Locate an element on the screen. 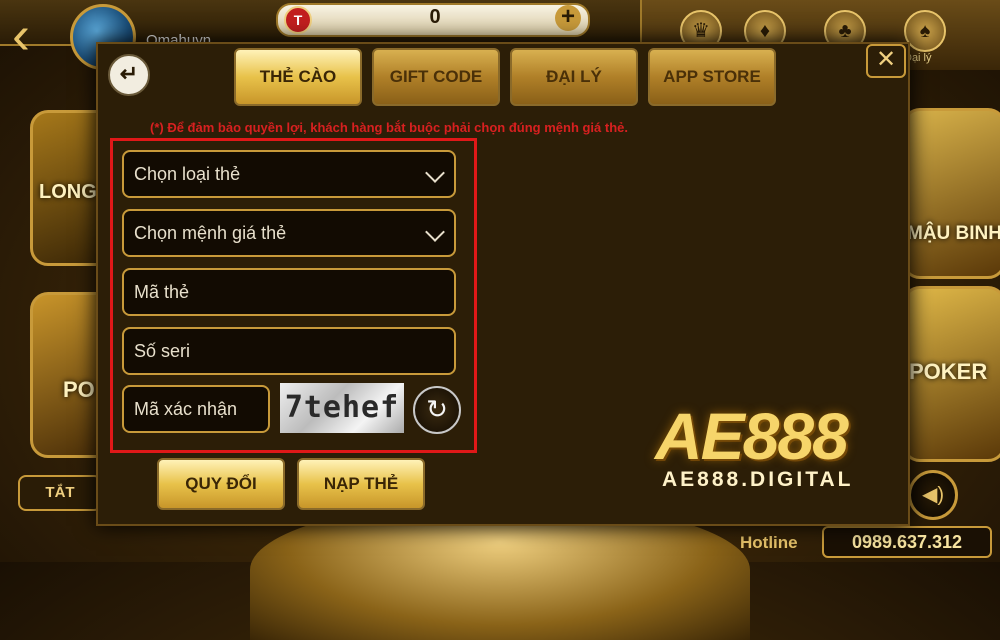  game-card-mau-binh: MẬU BINH is located at coordinates (951, 193).